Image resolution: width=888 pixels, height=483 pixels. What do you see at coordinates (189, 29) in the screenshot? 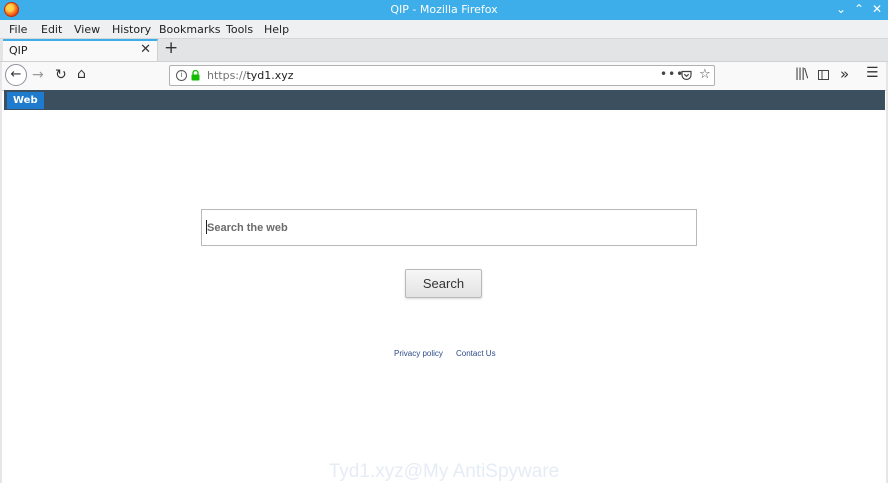
I see `menu-bookmarks: Bookmarks` at bounding box center [189, 29].